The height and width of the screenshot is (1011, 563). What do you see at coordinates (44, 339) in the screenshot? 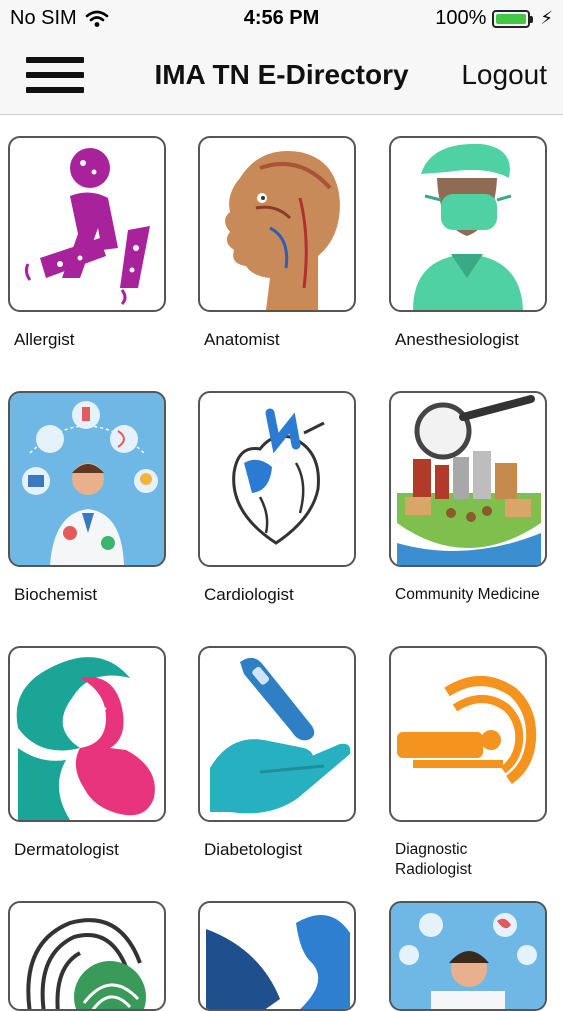
I see `tile-label: Allergist` at bounding box center [44, 339].